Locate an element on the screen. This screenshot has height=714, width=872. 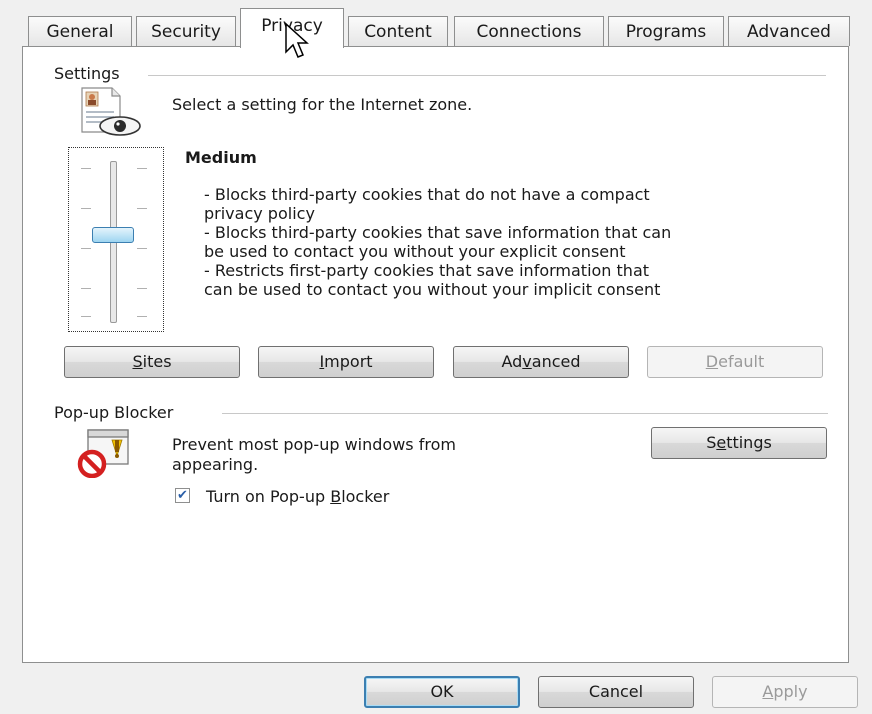
popup-blocker-checkbox: ✔ is located at coordinates (182, 495).